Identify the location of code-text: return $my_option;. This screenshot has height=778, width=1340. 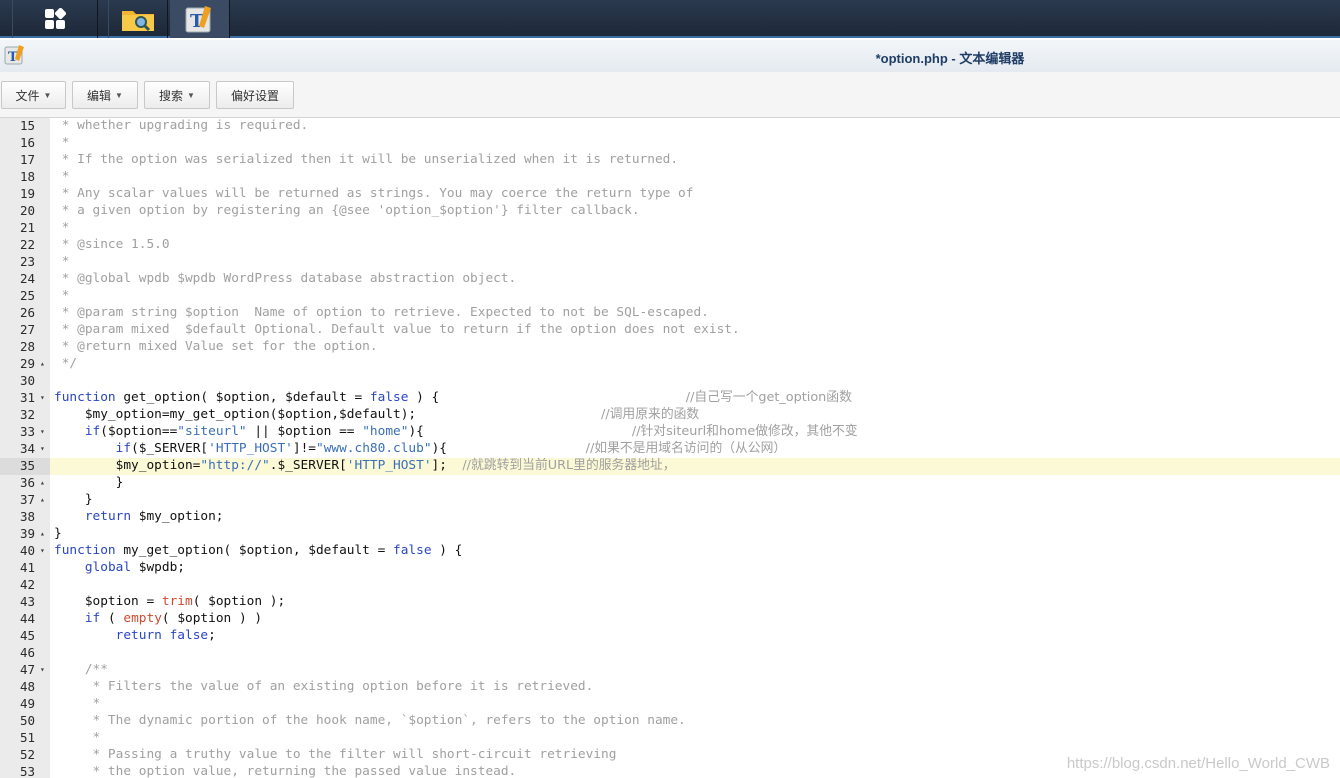
(139, 516).